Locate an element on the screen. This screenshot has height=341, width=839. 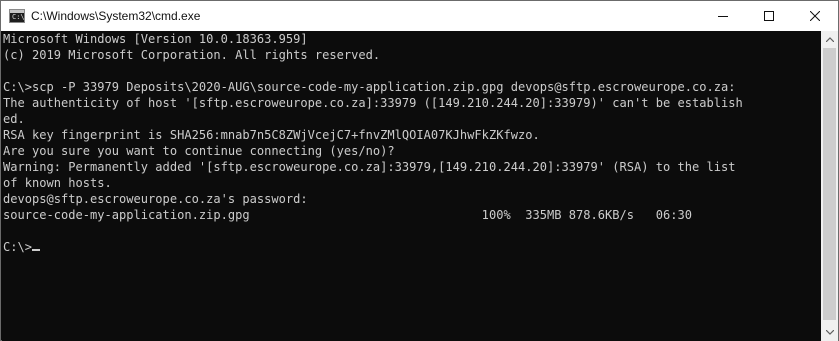
minimize-icon is located at coordinates (723, 16).